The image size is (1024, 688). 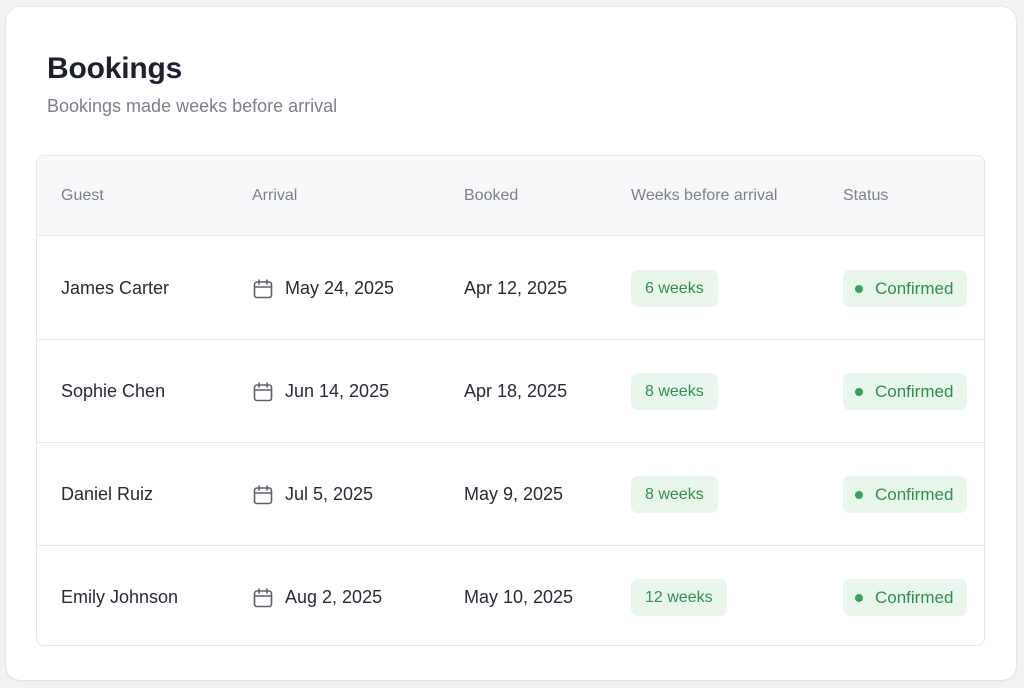 I want to click on arrival-cell: May 24, 2025, so click(x=323, y=288).